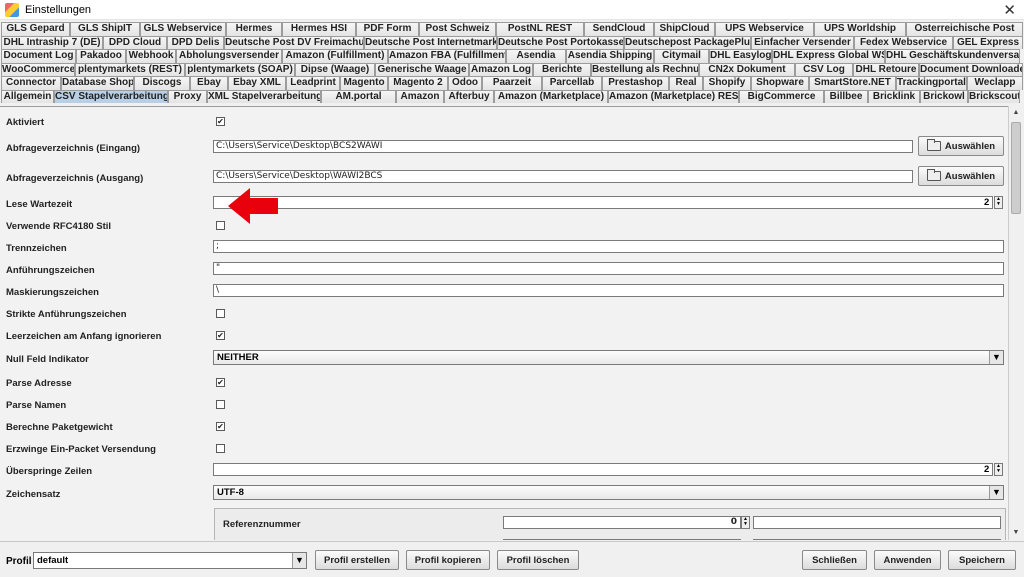 The image size is (1024, 577). Describe the element at coordinates (998, 469) in the screenshot. I see `ueberspringe-spinner: ▲ ▼` at that location.